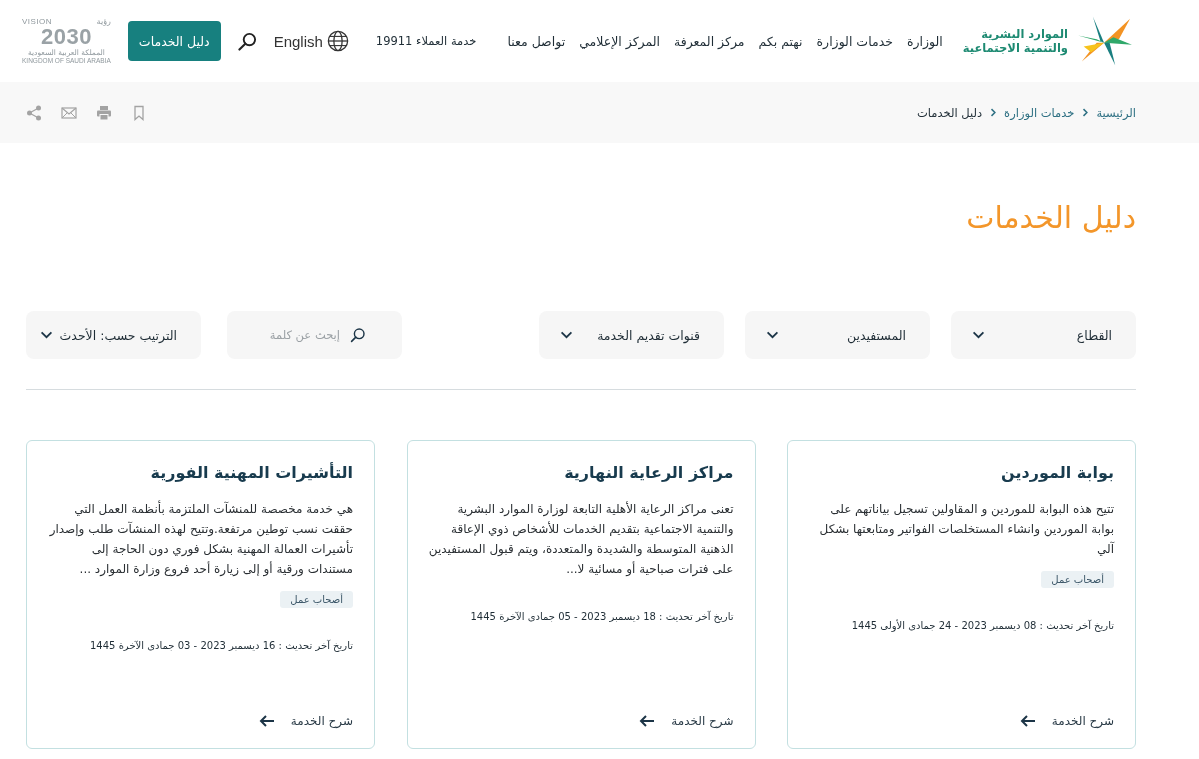 The width and height of the screenshot is (1199, 759). I want to click on breadcrumb-link: دليل الخدمات, so click(950, 112).